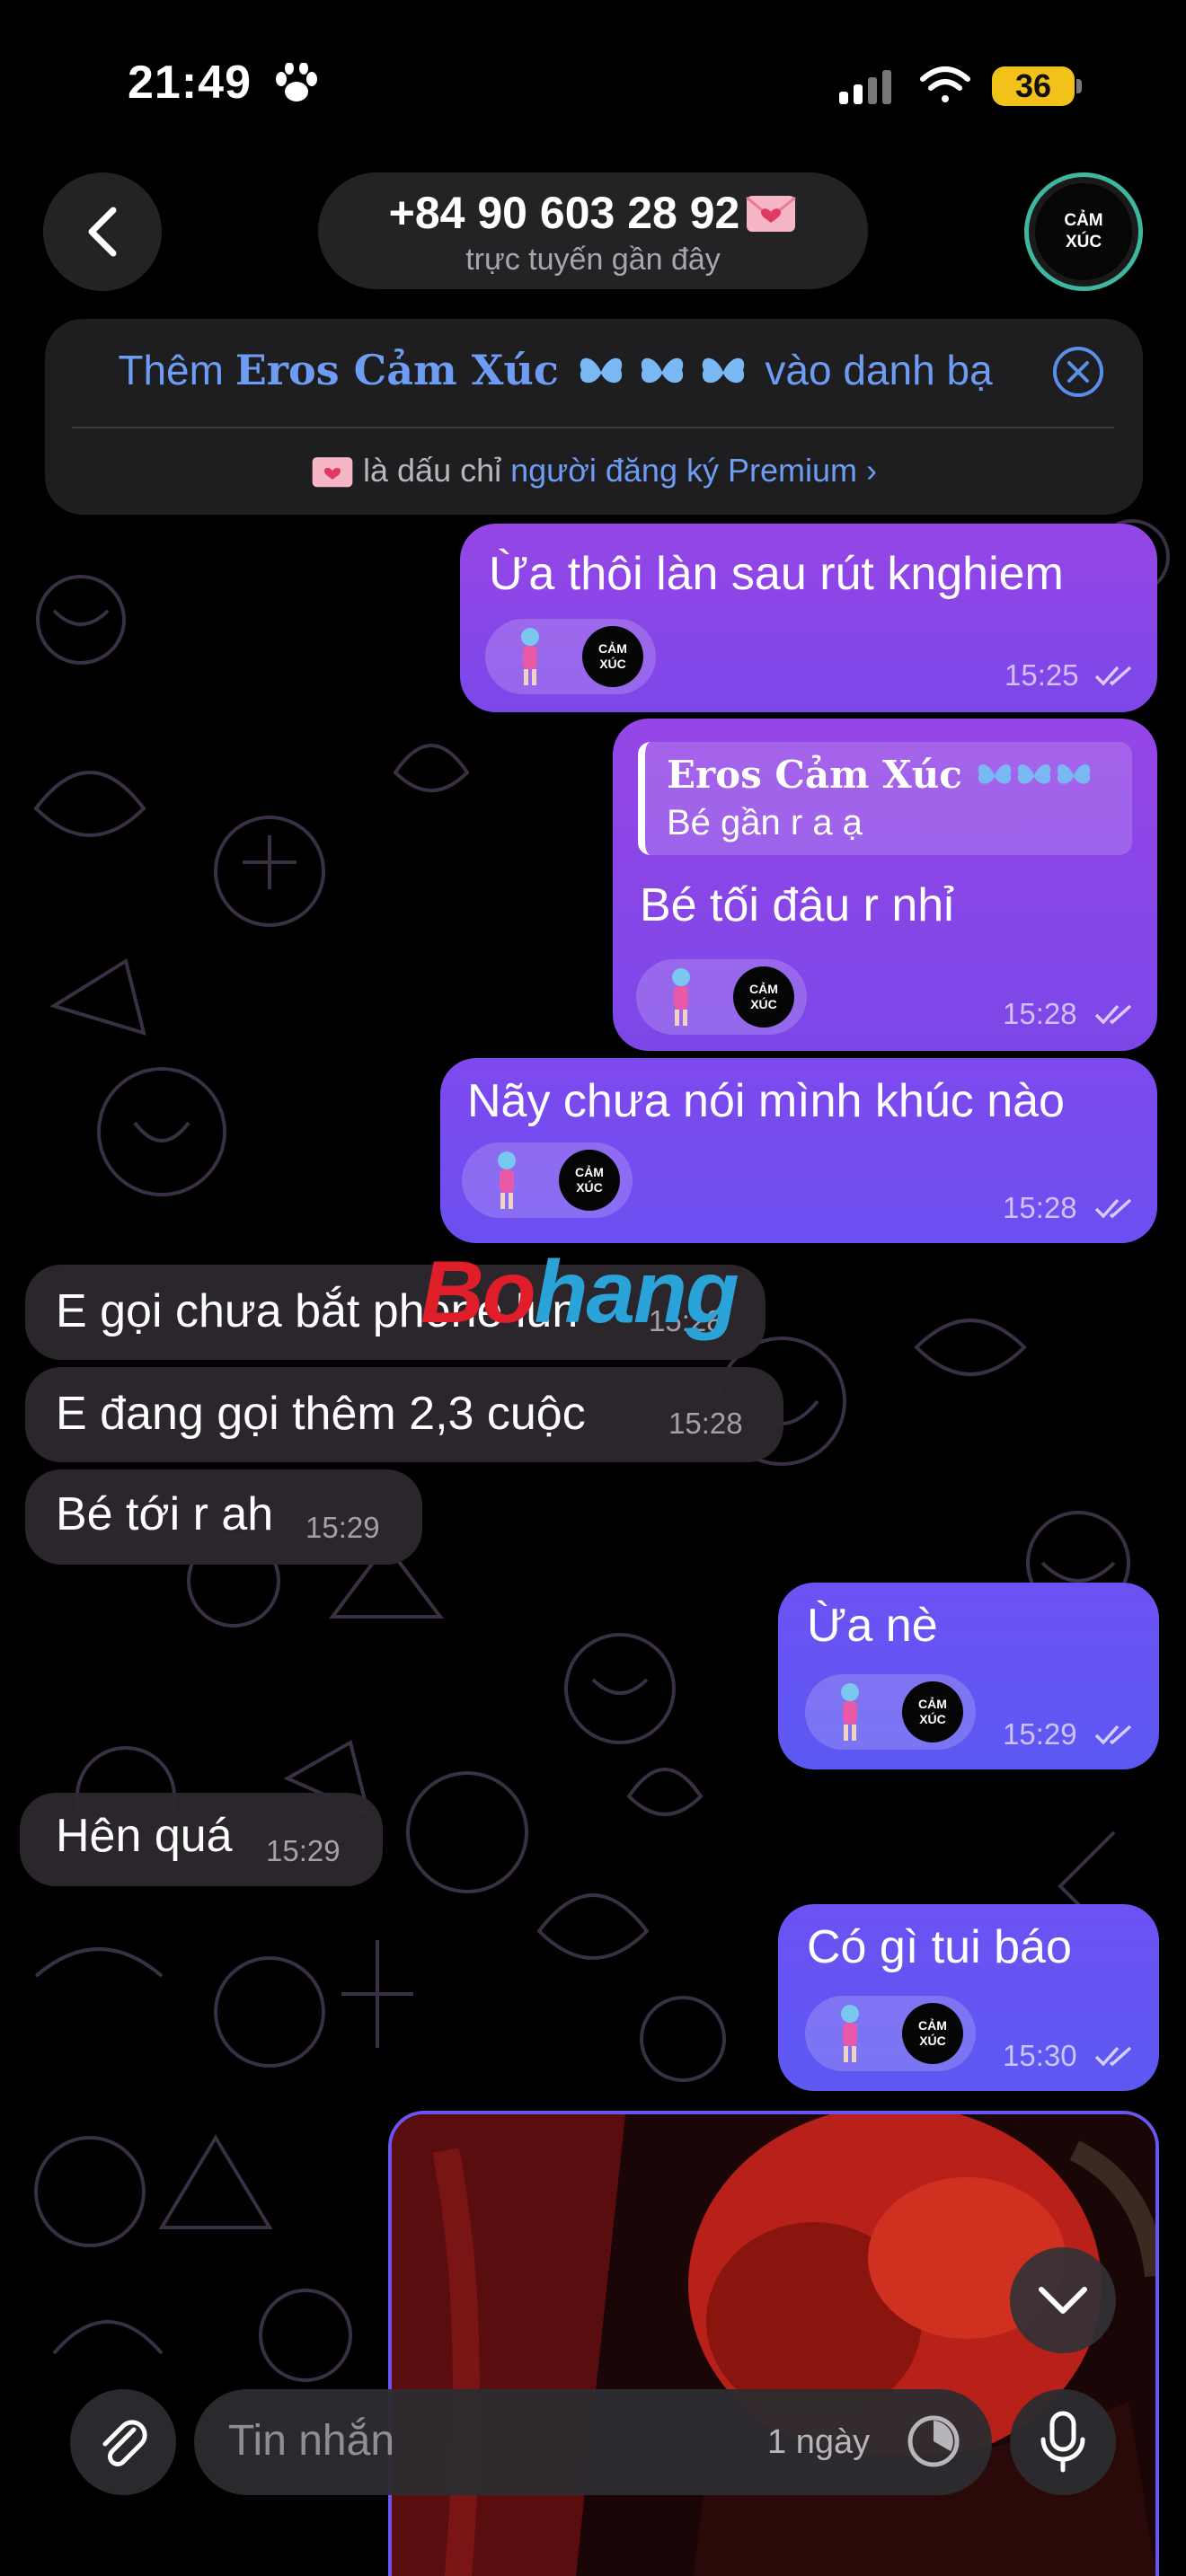  I want to click on contact-name: +84 90 603 28 92, so click(564, 213).